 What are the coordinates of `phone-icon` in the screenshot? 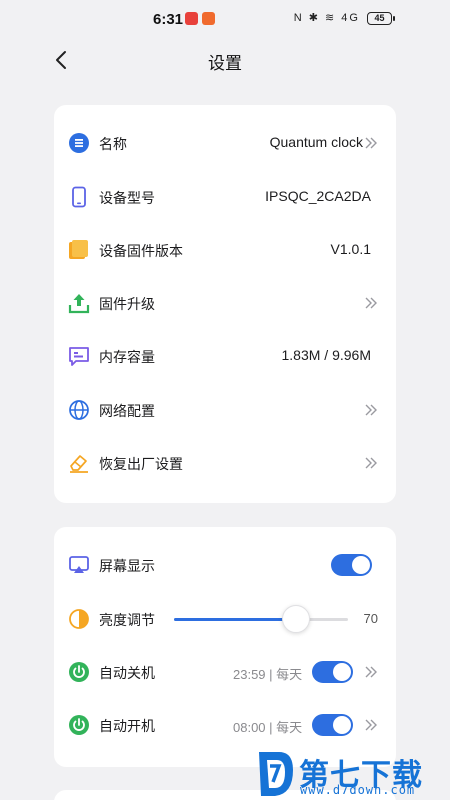 It's located at (79, 197).